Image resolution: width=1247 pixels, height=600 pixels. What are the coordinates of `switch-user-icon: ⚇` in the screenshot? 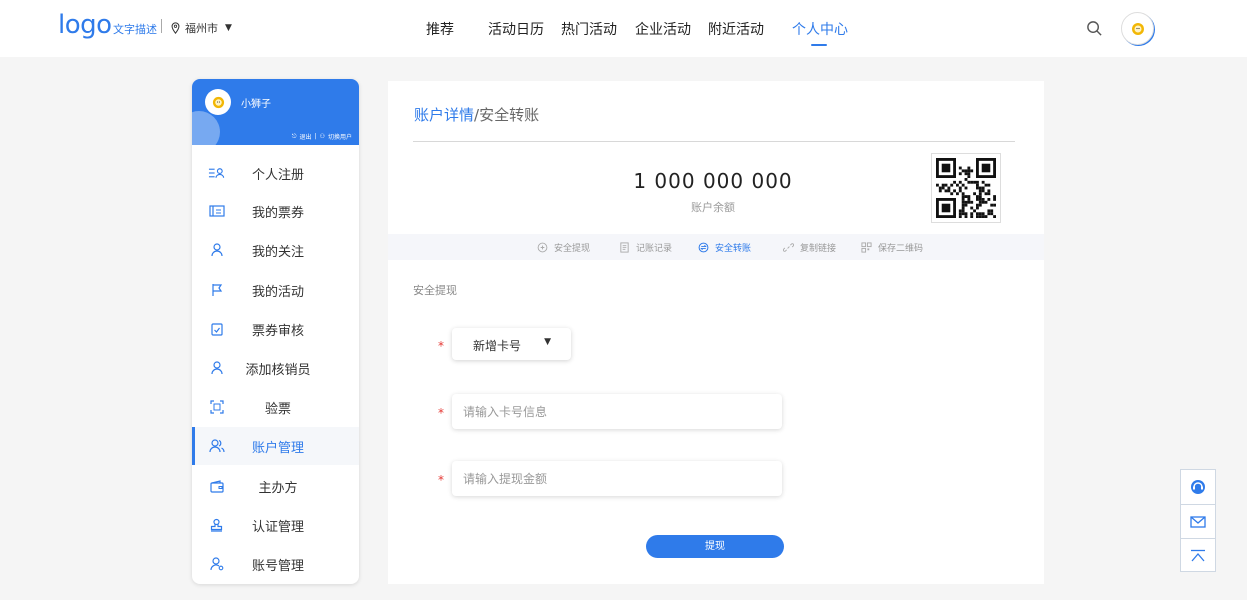 It's located at (322, 136).